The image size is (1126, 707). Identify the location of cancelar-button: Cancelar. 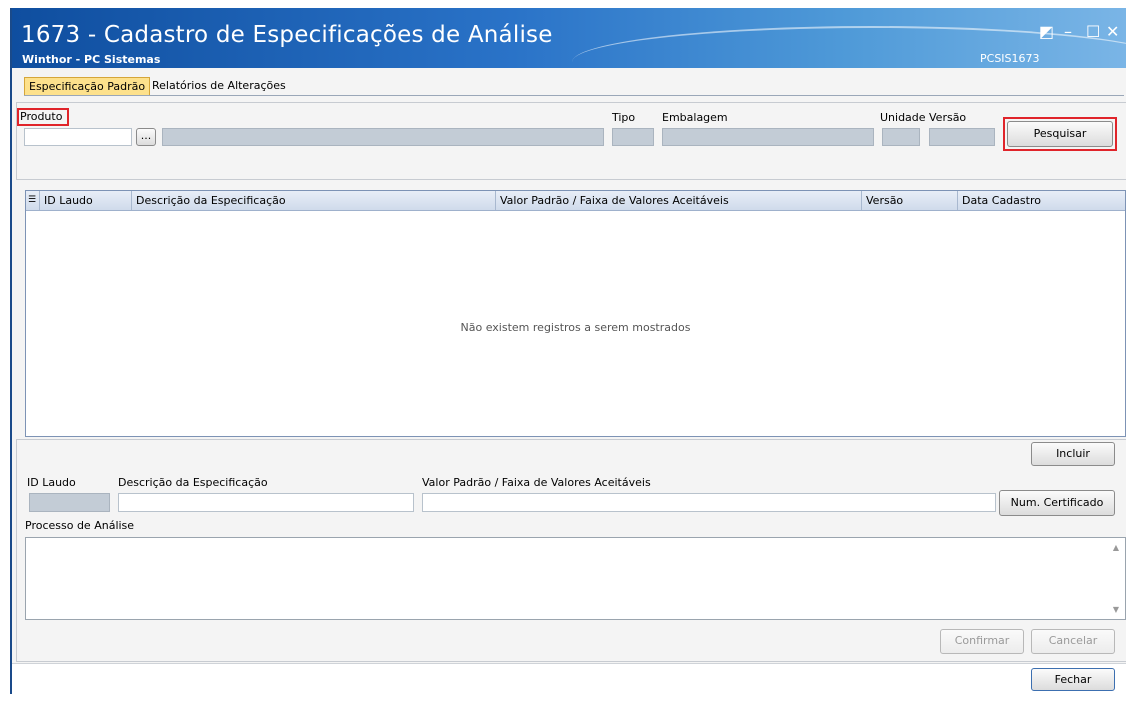
(1073, 641).